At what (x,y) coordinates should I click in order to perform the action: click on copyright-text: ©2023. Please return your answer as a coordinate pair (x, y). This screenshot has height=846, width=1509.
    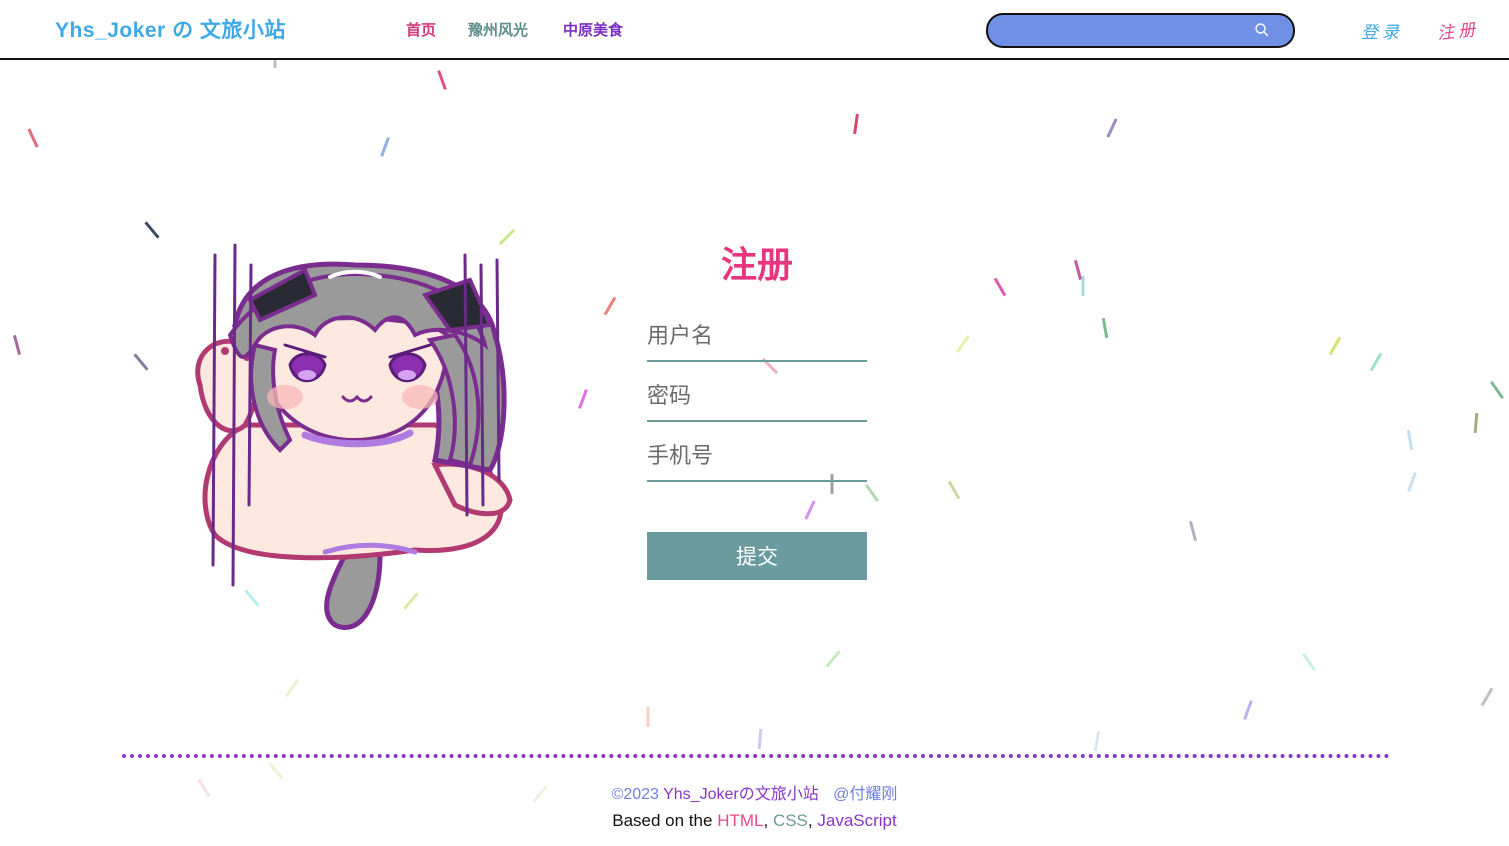
    Looking at the image, I should click on (635, 794).